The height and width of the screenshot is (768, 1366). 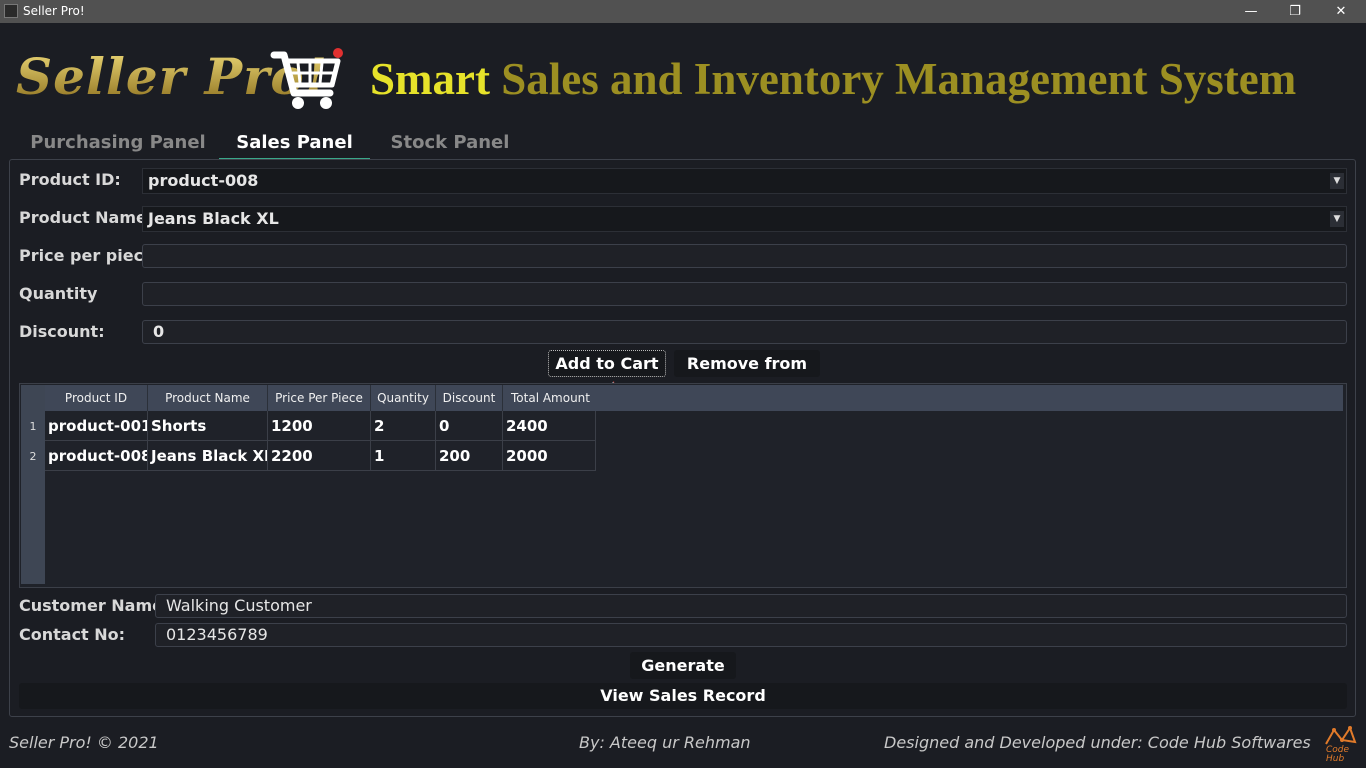 I want to click on add-to-cart-button: Add to Cart 🛒, so click(x=607, y=374).